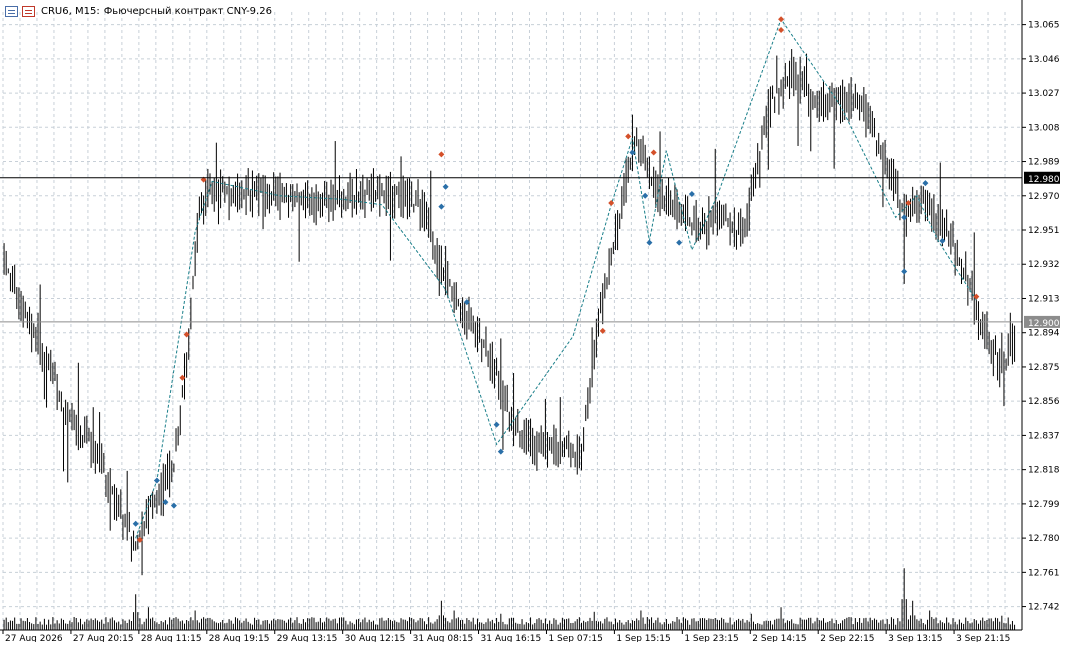 Image resolution: width=1073 pixels, height=646 pixels. I want to click on time-tick-label: 3 Sep 21:15, so click(983, 638).